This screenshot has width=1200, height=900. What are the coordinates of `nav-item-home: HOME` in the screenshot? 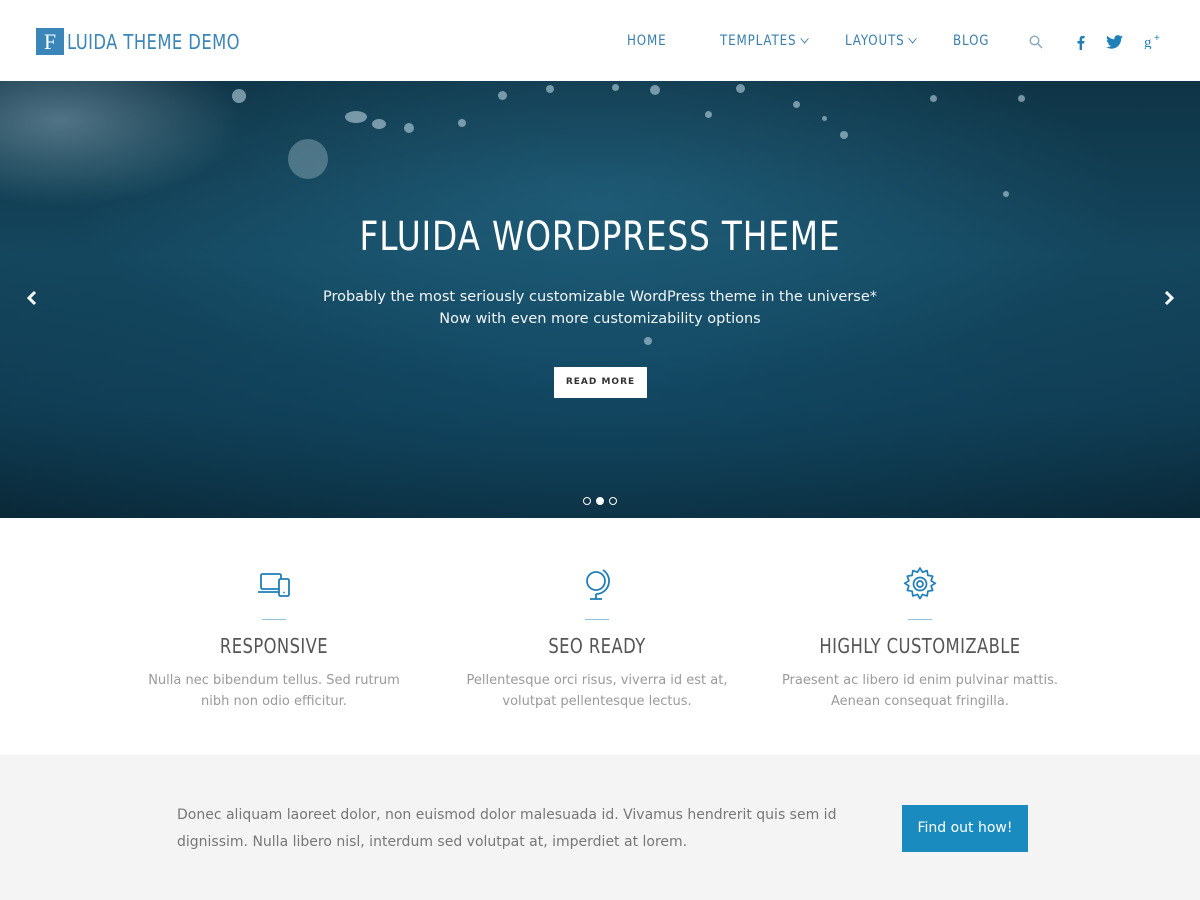 It's located at (647, 41).